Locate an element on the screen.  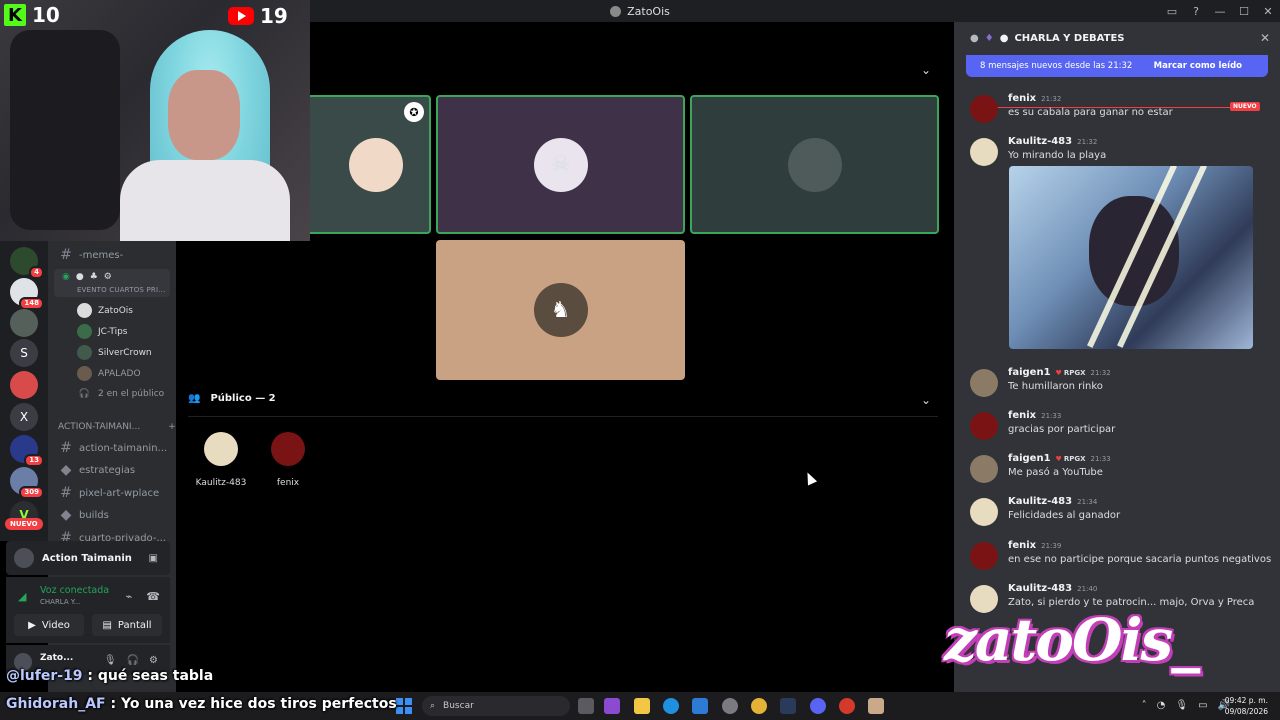
audience-count: 🎧 2 en el público is located at coordinates (120, 394).